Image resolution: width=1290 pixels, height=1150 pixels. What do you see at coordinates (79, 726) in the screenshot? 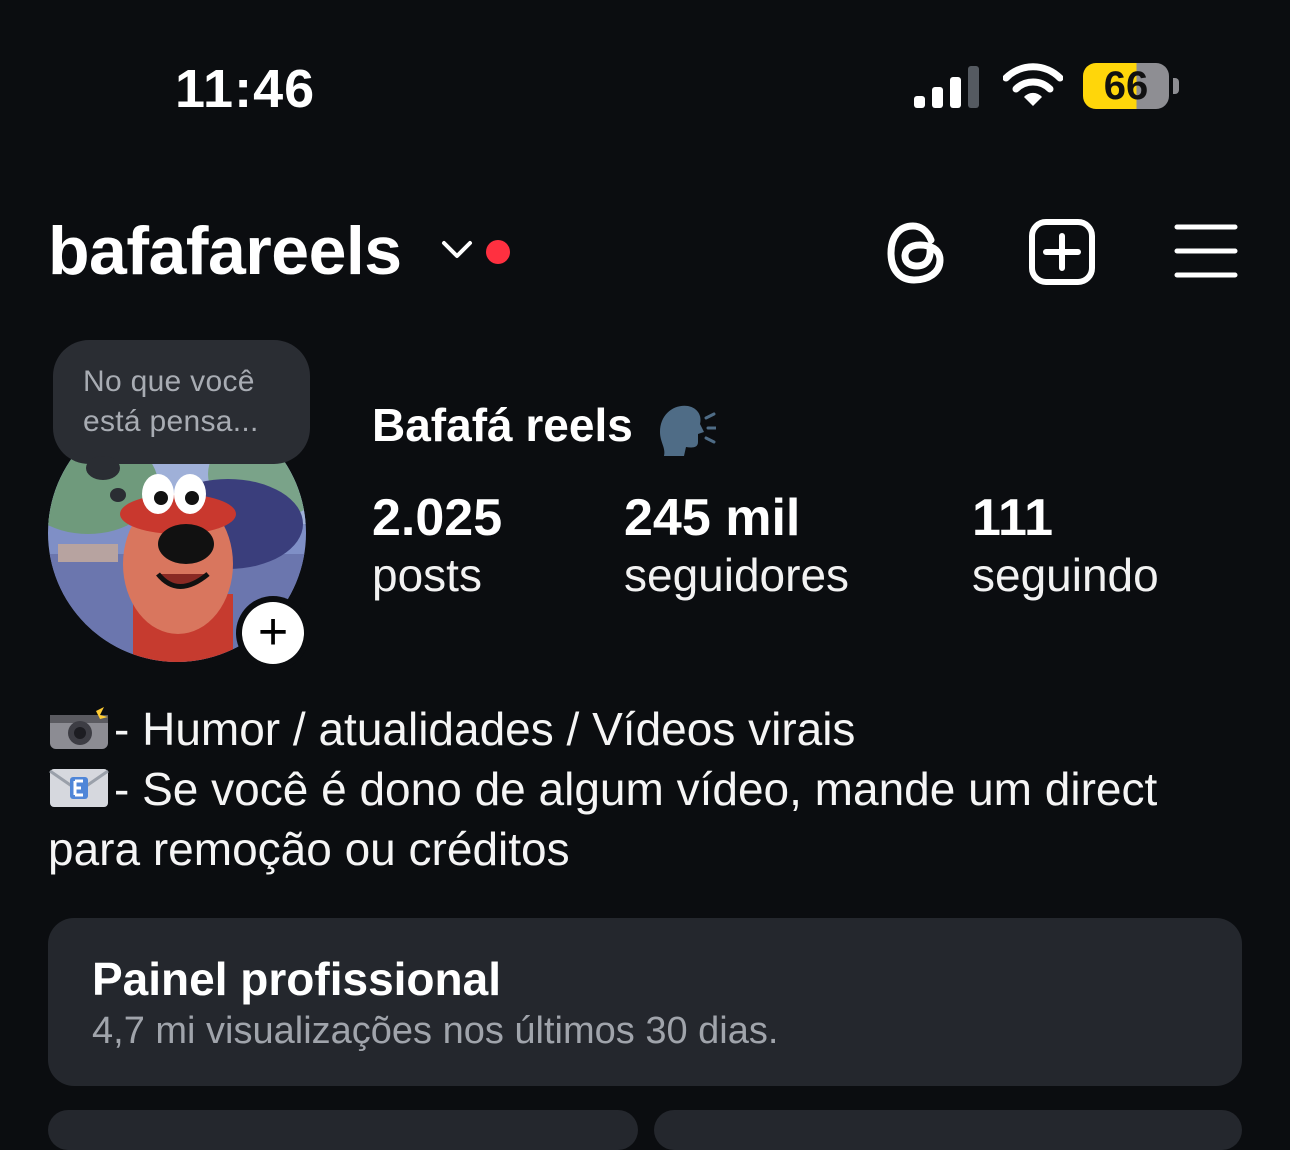
I see `camera-flash-icon` at bounding box center [79, 726].